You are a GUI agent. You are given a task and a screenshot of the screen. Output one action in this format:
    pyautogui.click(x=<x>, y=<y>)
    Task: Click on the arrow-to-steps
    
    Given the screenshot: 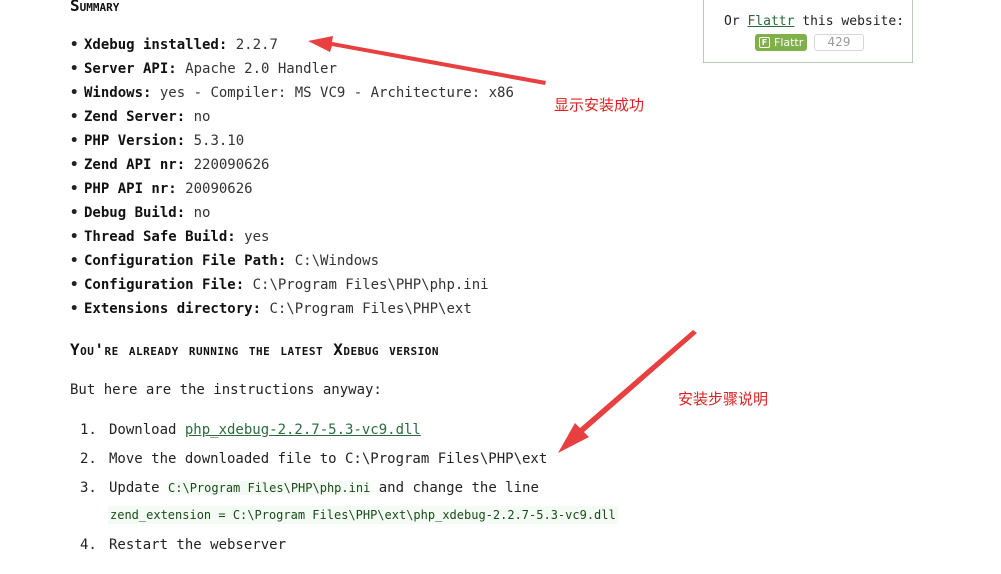 What is the action you would take?
    pyautogui.click(x=627, y=391)
    